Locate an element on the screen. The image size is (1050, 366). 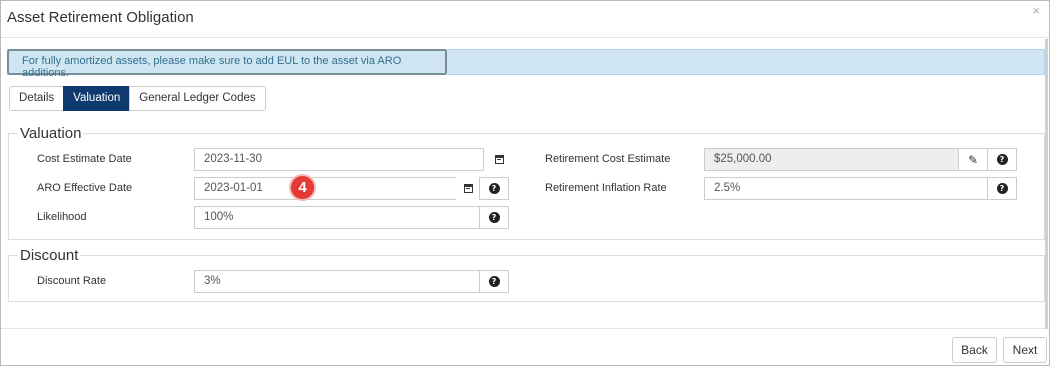
tab-details: Details is located at coordinates (37, 98).